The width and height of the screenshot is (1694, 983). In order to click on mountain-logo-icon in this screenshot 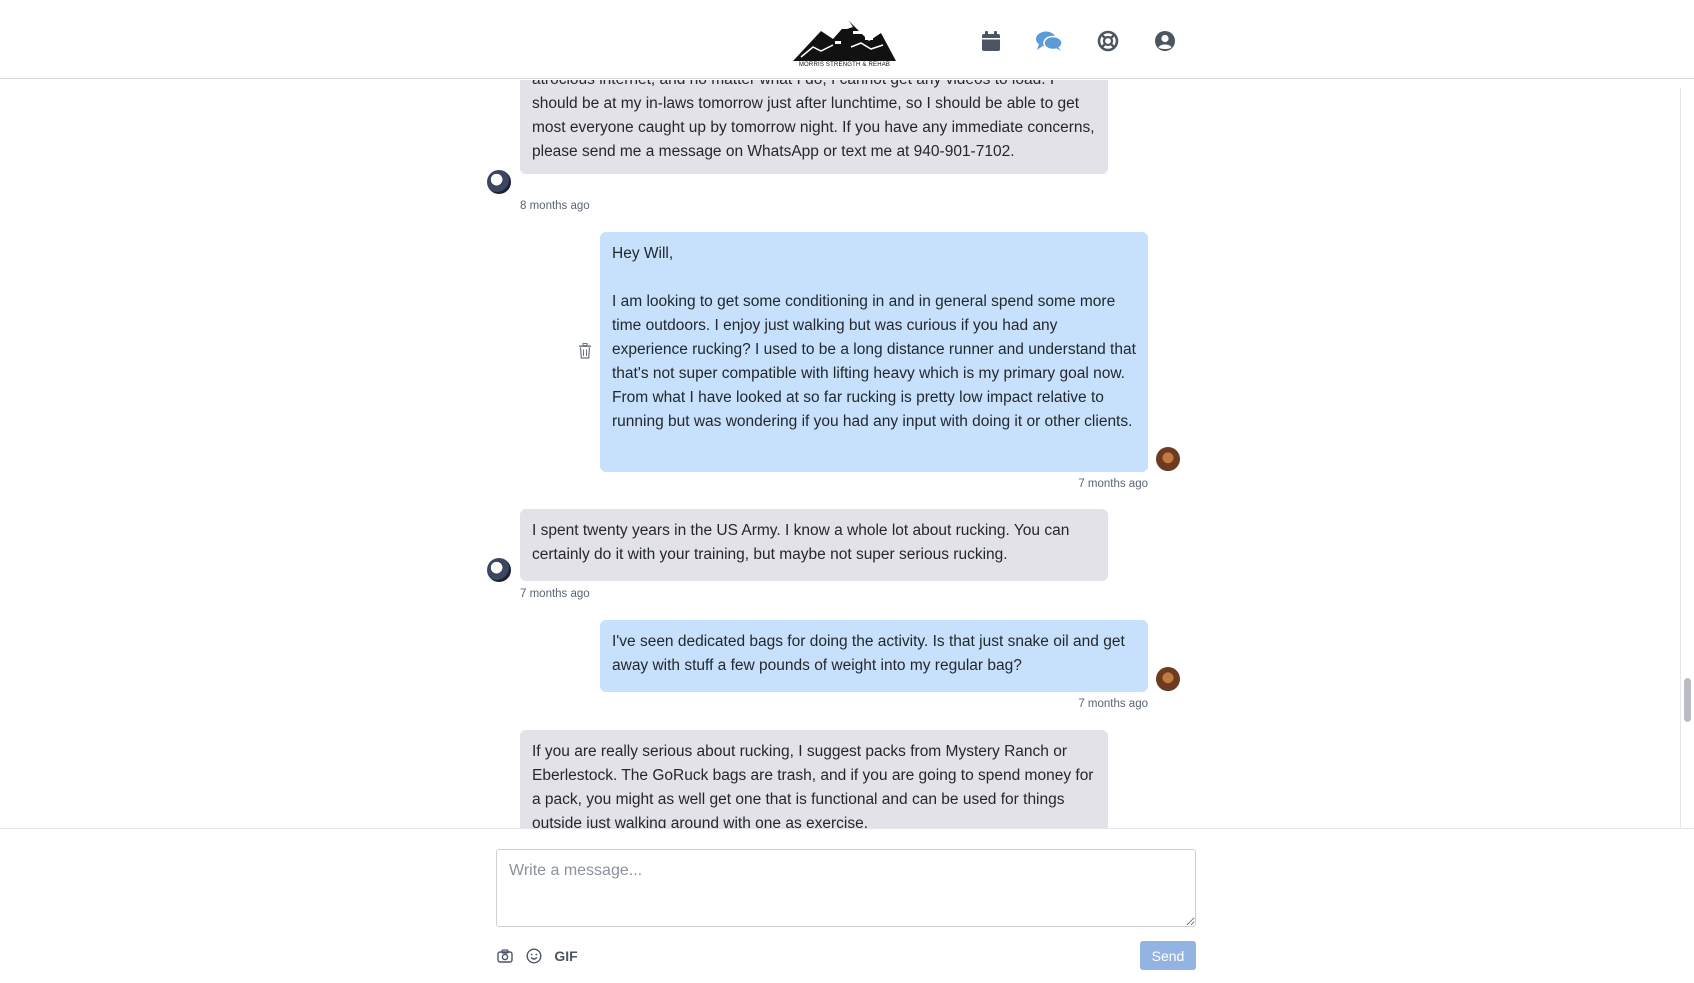, I will do `click(844, 41)`.